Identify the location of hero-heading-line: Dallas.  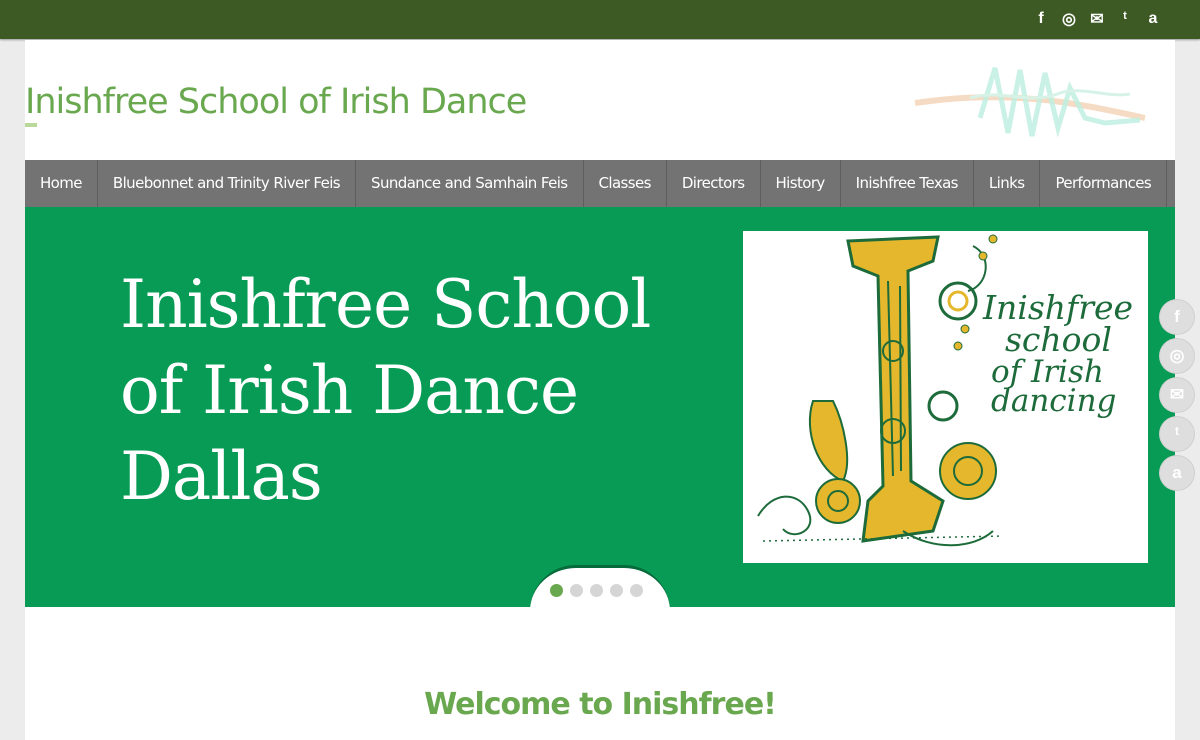
(221, 476).